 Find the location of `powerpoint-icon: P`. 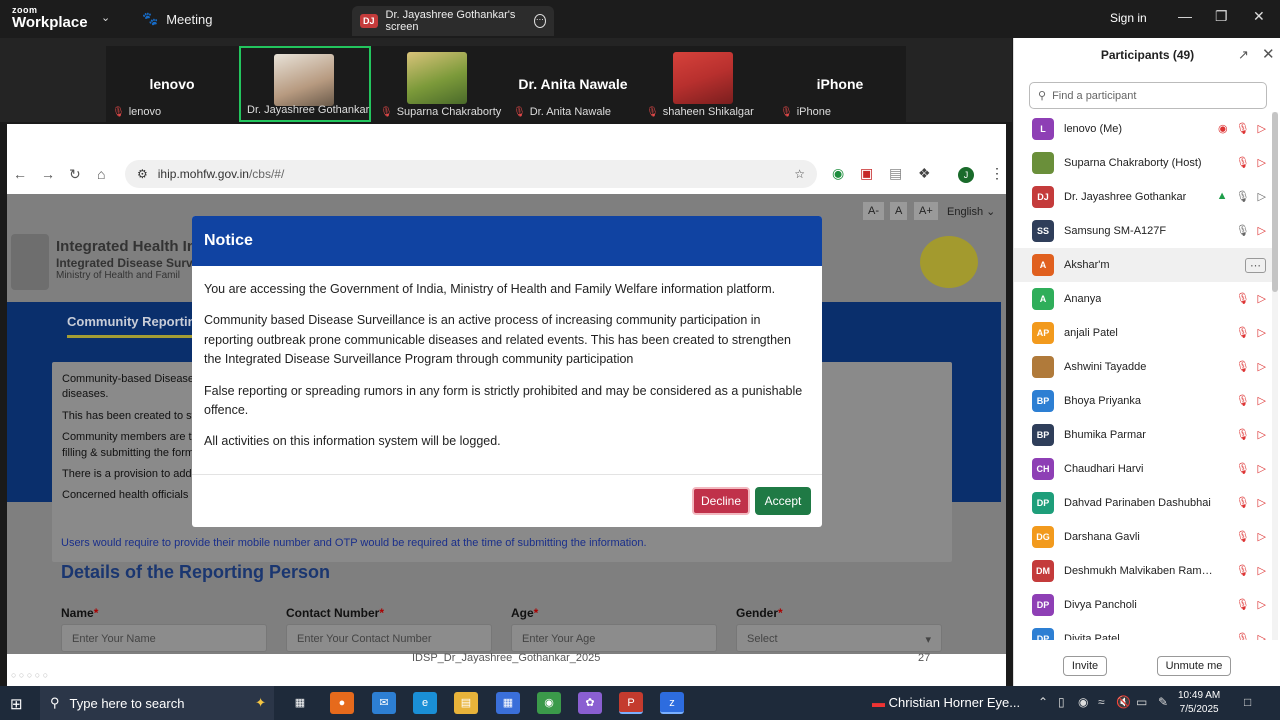

powerpoint-icon: P is located at coordinates (631, 703).